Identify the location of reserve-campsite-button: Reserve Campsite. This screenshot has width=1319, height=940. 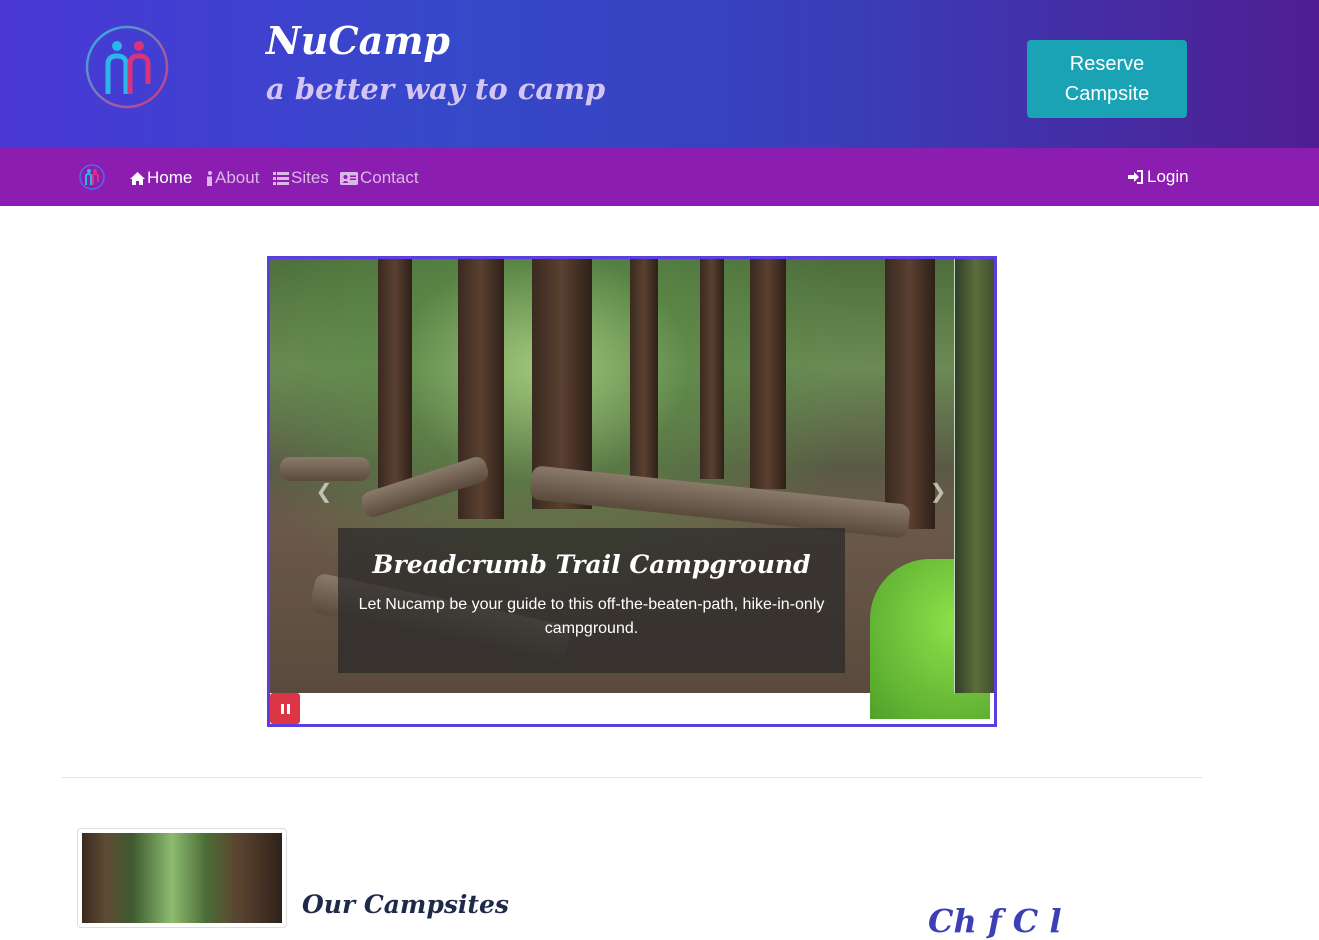
(1107, 79).